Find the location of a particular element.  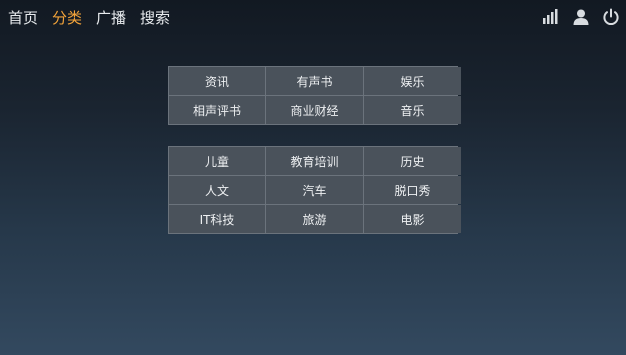

category-business: 商业财经 is located at coordinates (314, 110).